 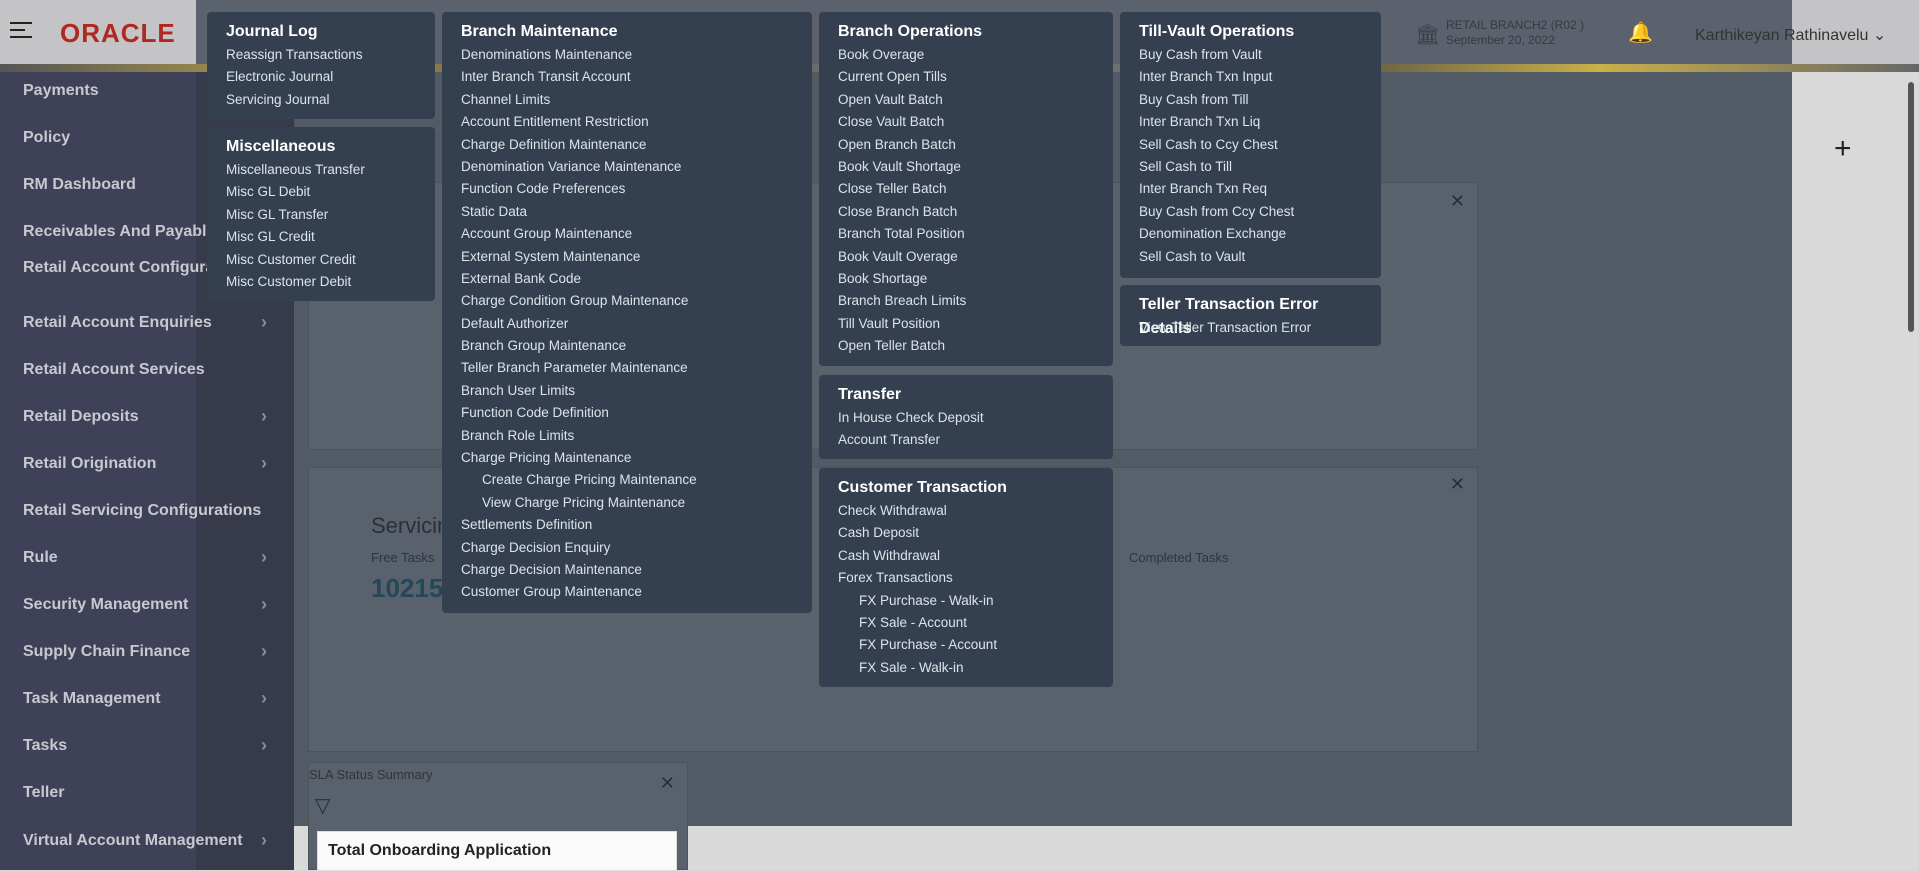 I want to click on menu-item-misc-gl-debit: Misc GL Debit, so click(x=321, y=192).